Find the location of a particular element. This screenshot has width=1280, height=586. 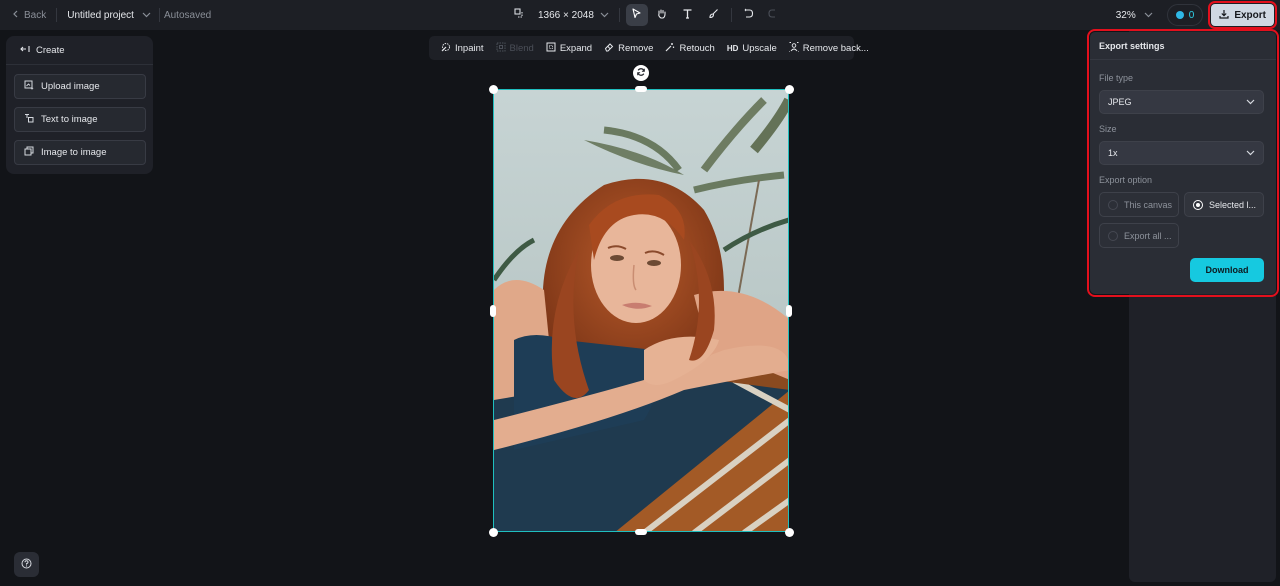

resize-handle-top-right is located at coordinates (789, 89).